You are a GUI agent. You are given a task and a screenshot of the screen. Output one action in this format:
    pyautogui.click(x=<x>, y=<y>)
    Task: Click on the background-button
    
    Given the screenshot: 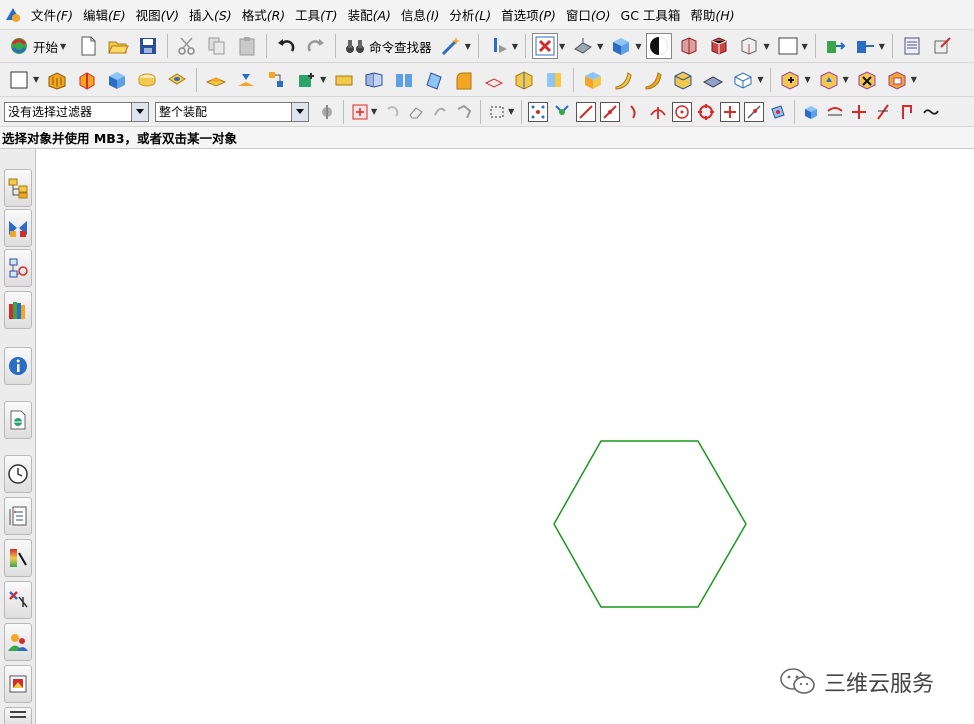 What is the action you would take?
    pyautogui.click(x=788, y=46)
    